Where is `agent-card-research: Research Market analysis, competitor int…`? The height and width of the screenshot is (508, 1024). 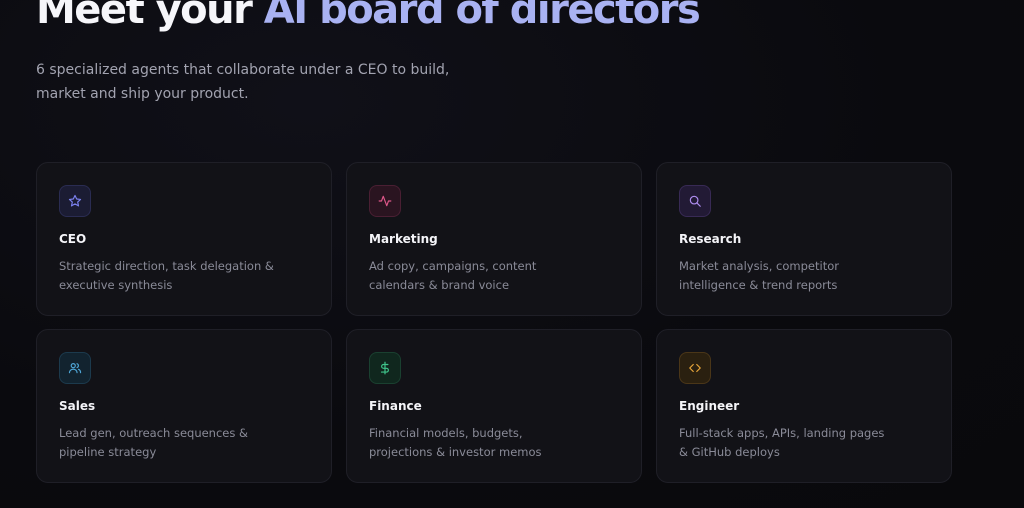 agent-card-research: Research Market analysis, competitor int… is located at coordinates (804, 239).